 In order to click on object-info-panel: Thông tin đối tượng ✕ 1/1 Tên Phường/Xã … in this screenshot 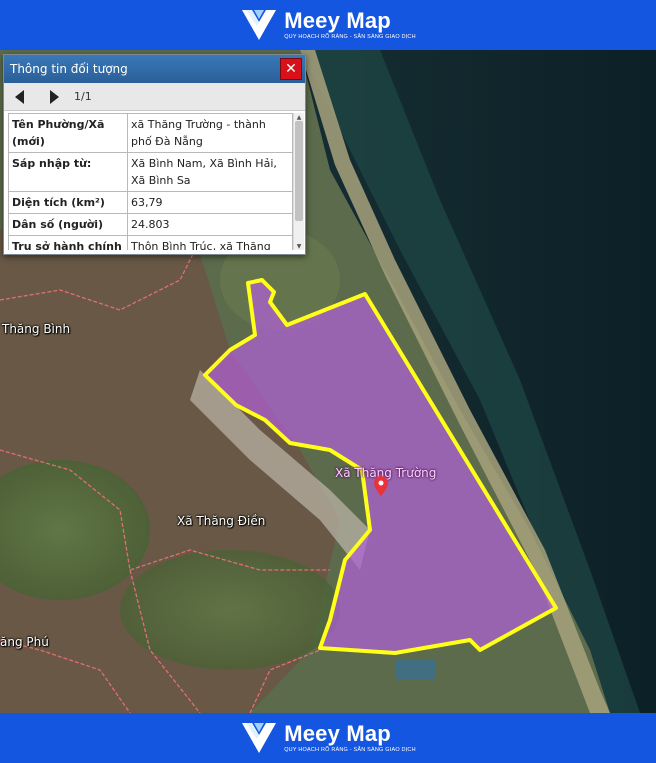, I will do `click(154, 154)`.